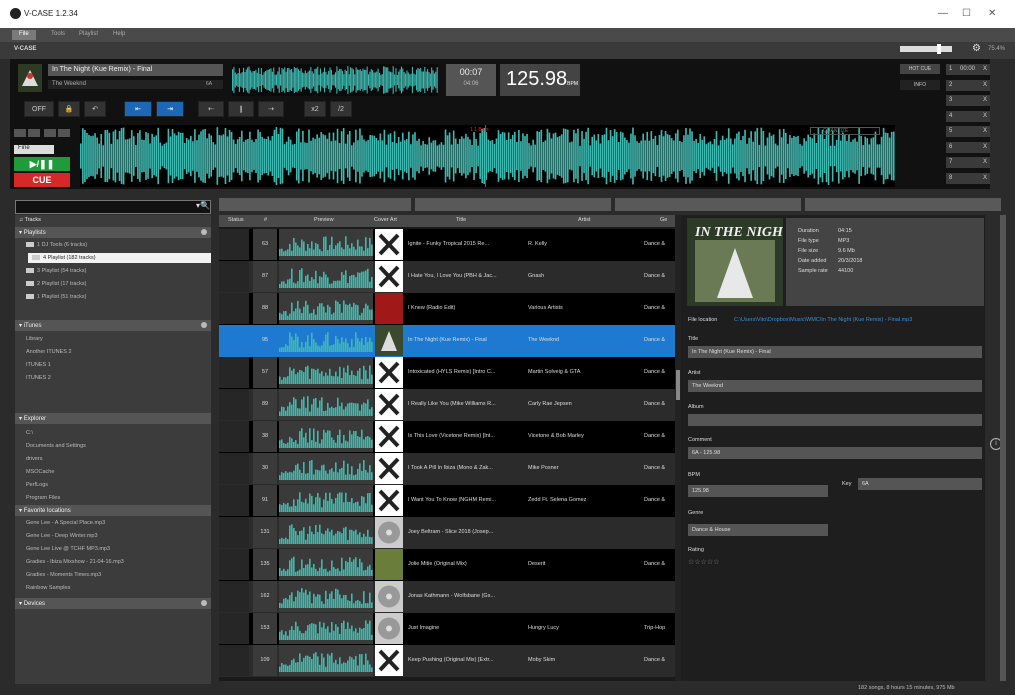 The height and width of the screenshot is (695, 1015). I want to click on col-artist: Artist, so click(584, 220).